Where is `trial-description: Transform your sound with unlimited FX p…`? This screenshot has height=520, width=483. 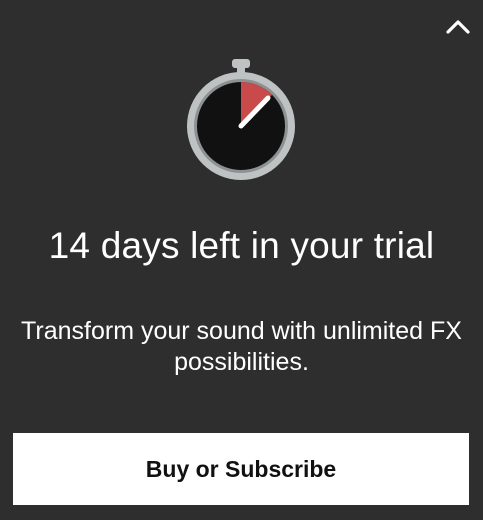 trial-description: Transform your sound with unlimited FX p… is located at coordinates (241, 346).